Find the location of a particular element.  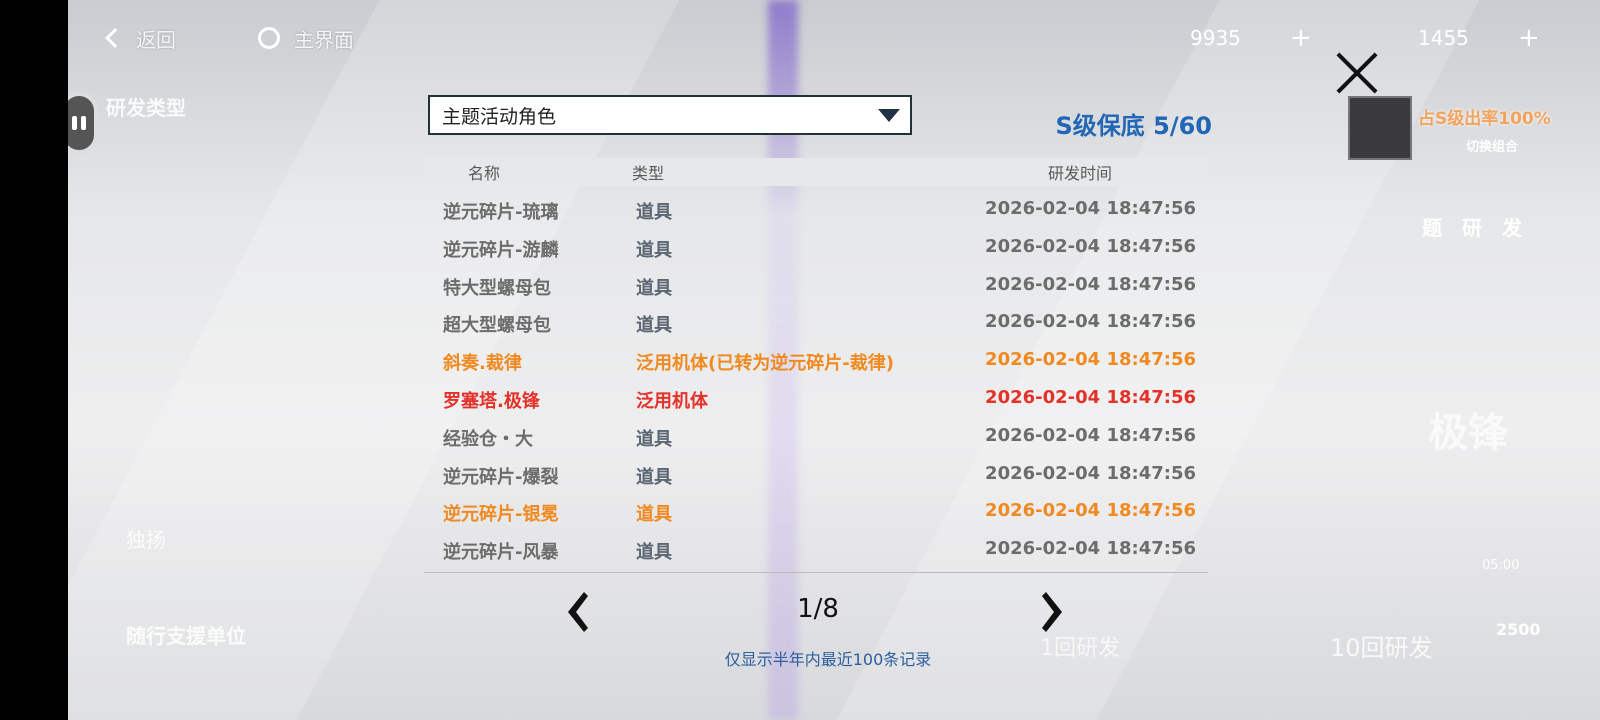

back-button: 返回 is located at coordinates (140, 38).